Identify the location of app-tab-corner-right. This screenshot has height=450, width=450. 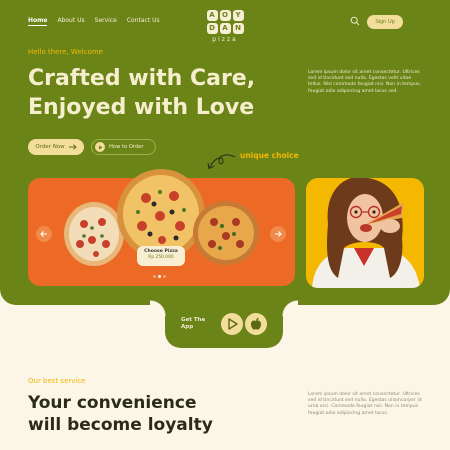
(290, 308).